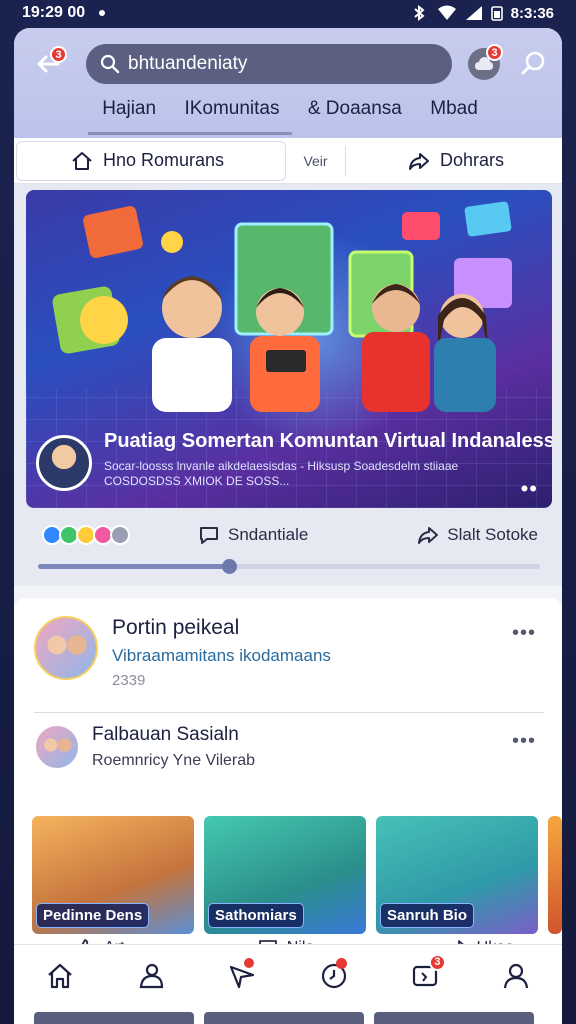 The width and height of the screenshot is (576, 1024). What do you see at coordinates (173, 747) in the screenshot?
I see `post-2-text: Falbauan Sasialn Roemnricy Yne Vilerab` at bounding box center [173, 747].